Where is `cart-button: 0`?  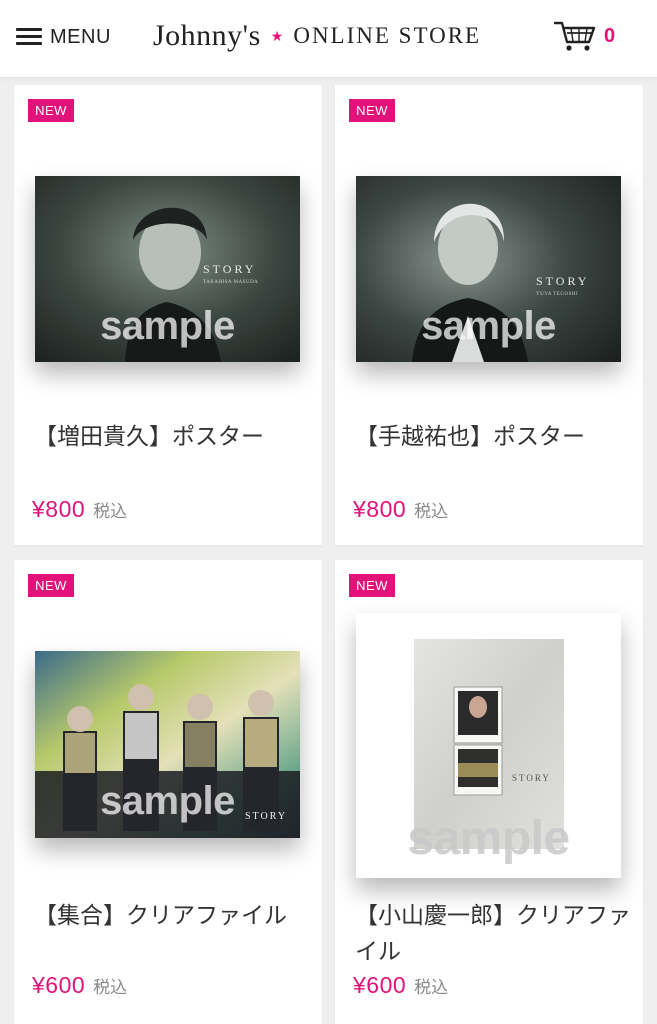
cart-button: 0 is located at coordinates (584, 36).